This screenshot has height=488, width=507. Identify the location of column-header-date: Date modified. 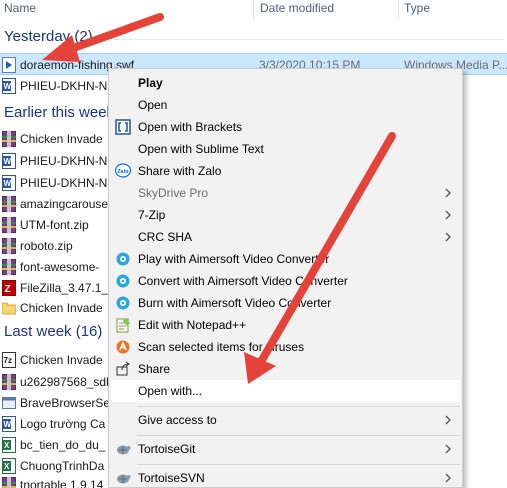
(297, 10).